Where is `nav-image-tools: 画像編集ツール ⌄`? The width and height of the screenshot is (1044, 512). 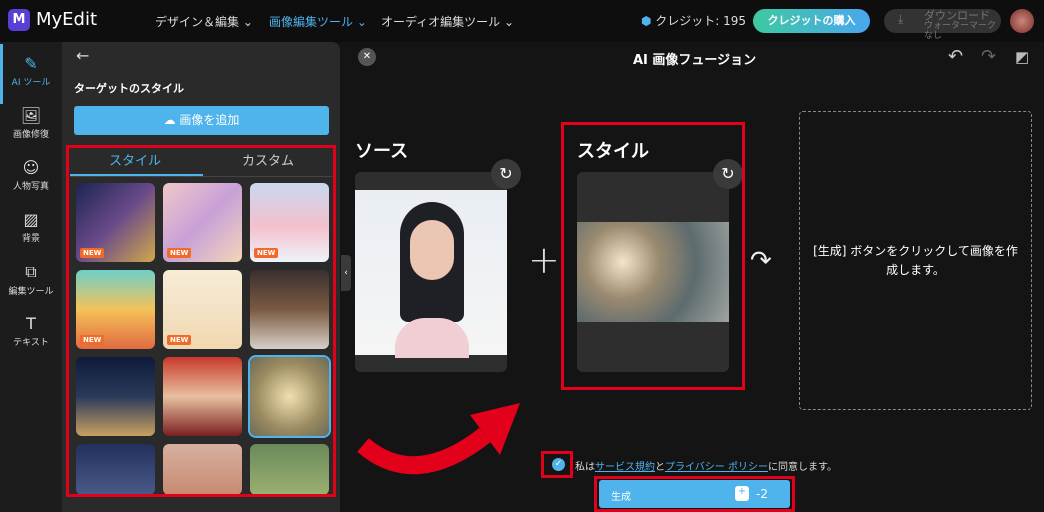 nav-image-tools: 画像編集ツール ⌄ is located at coordinates (318, 21).